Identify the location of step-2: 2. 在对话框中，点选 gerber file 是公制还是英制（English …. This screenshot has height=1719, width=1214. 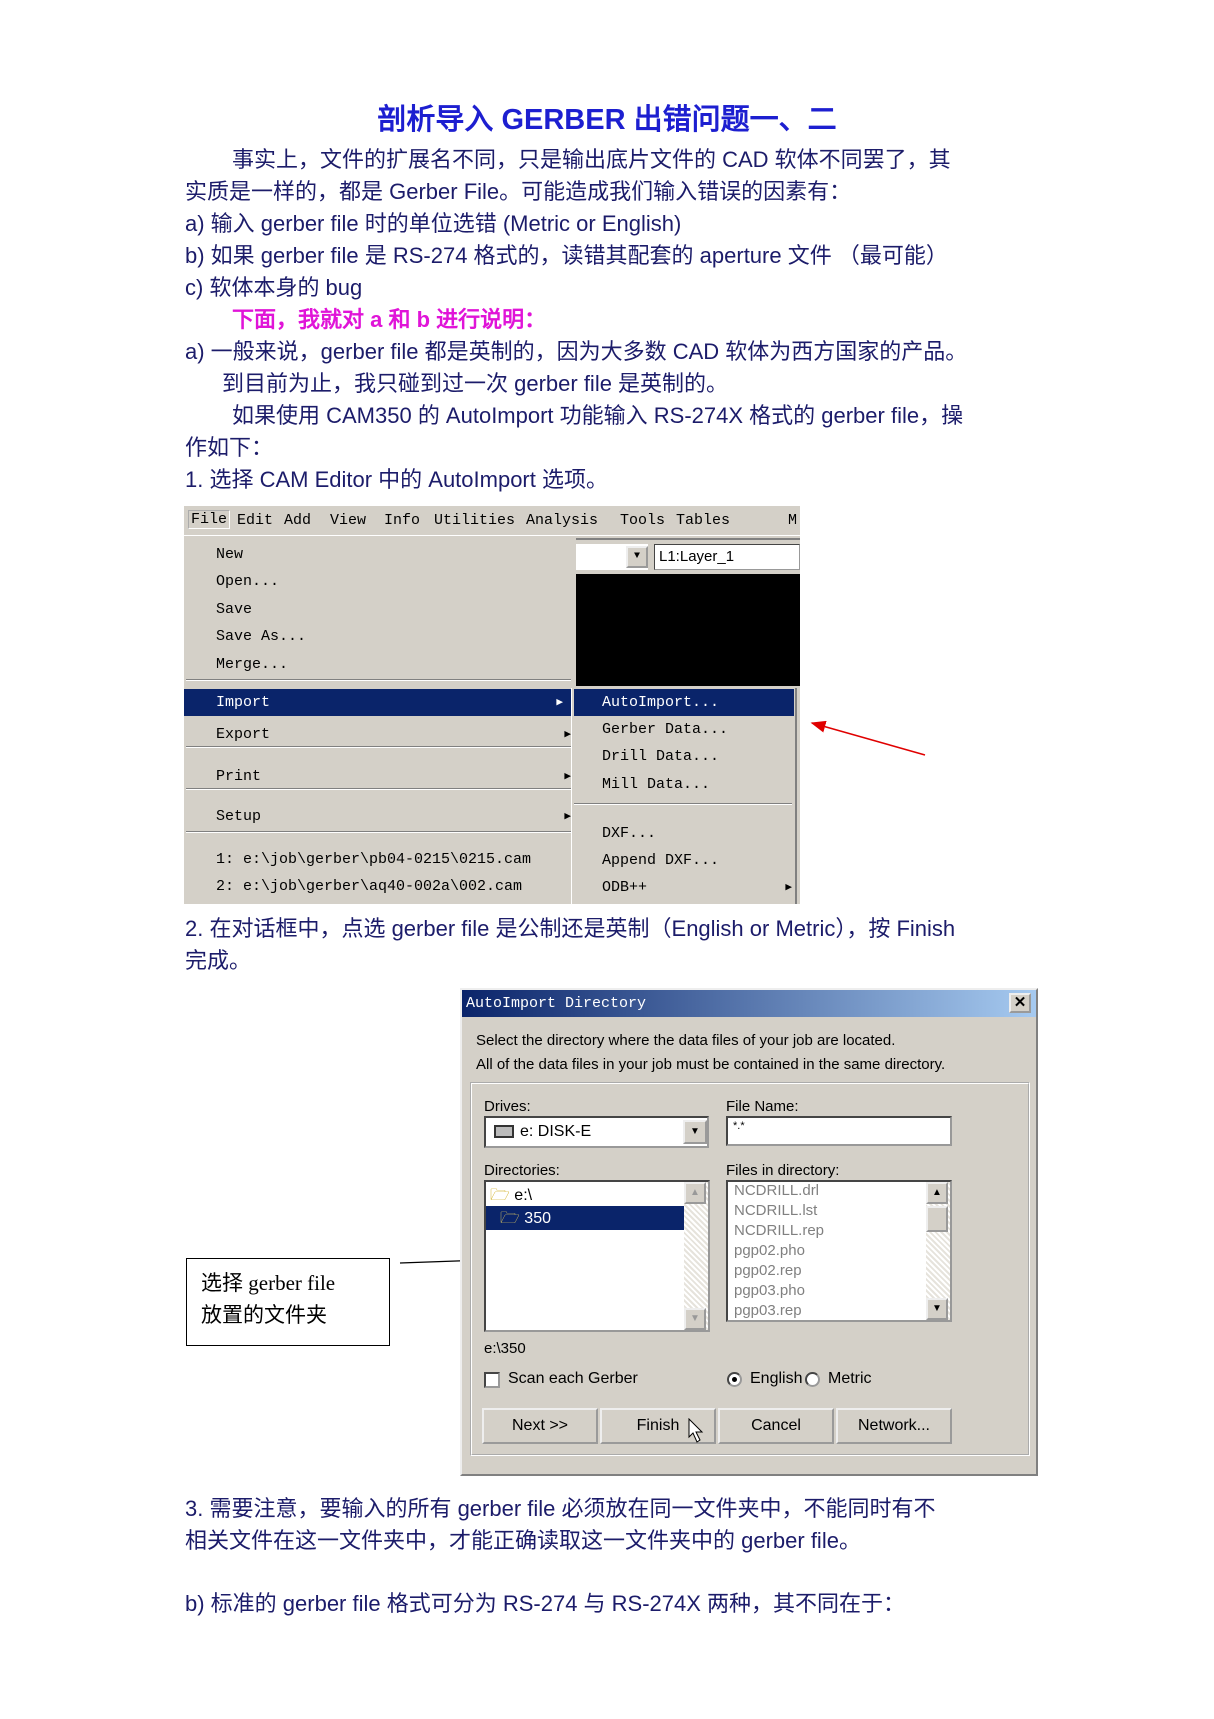
(570, 928).